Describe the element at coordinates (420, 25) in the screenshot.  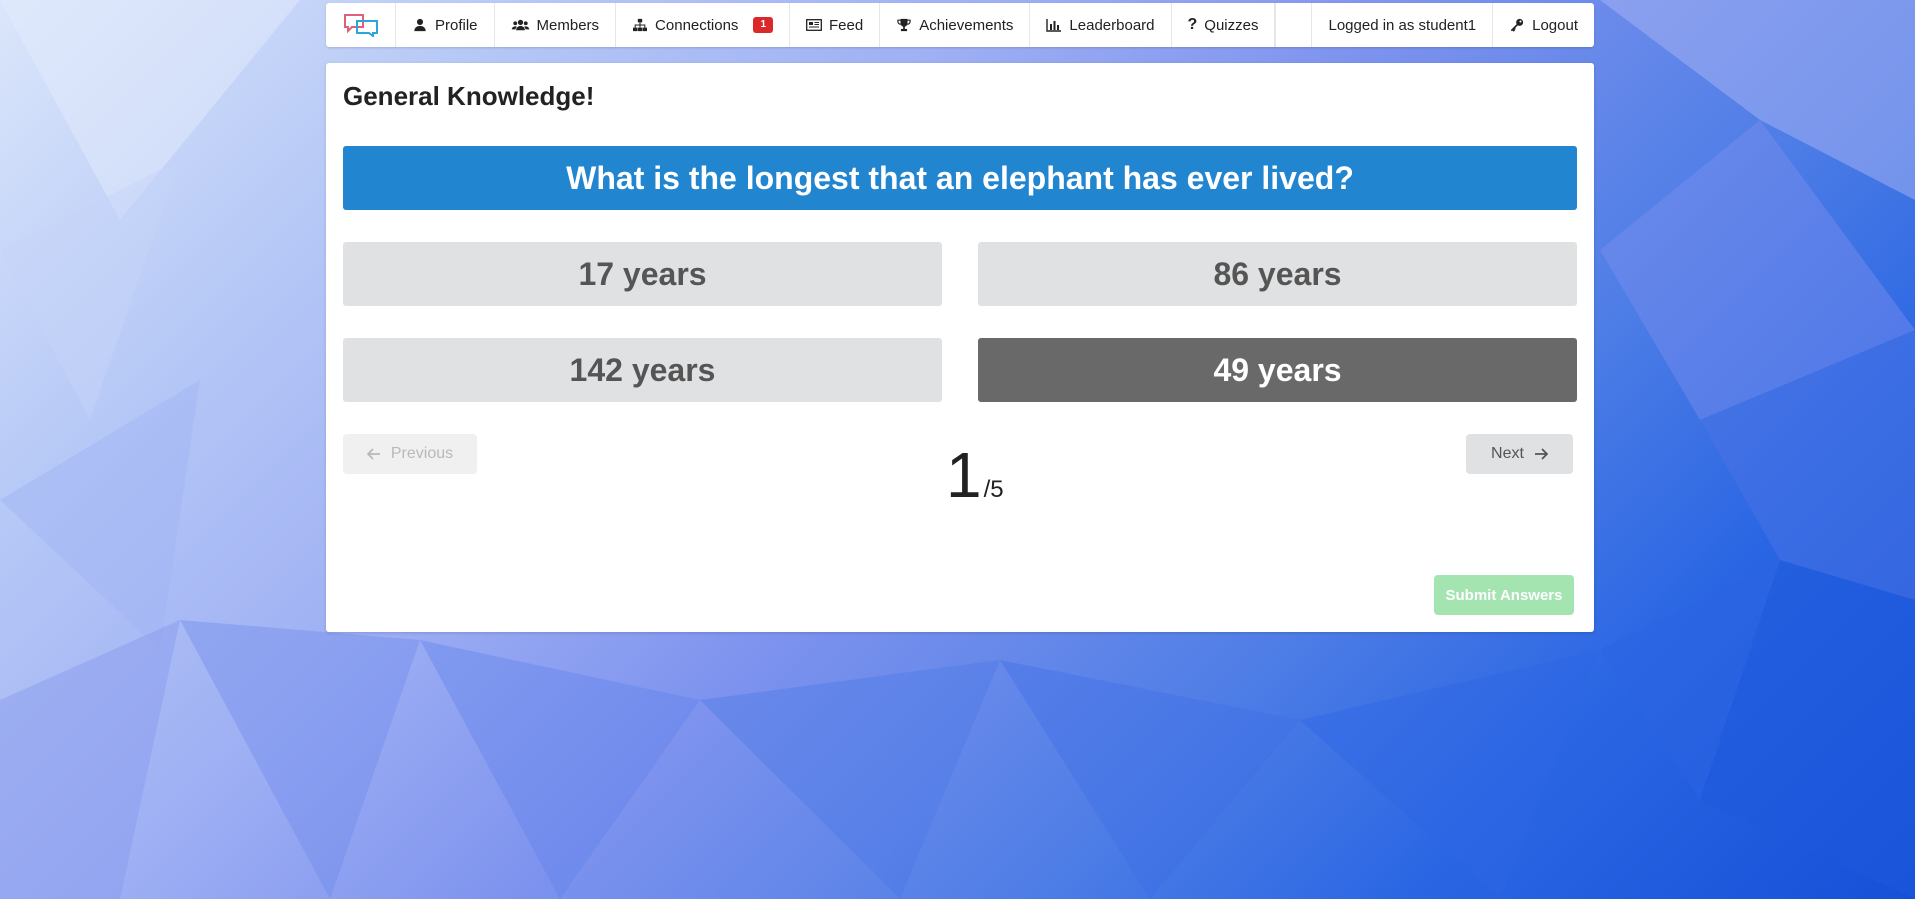
I see `user-icon` at that location.